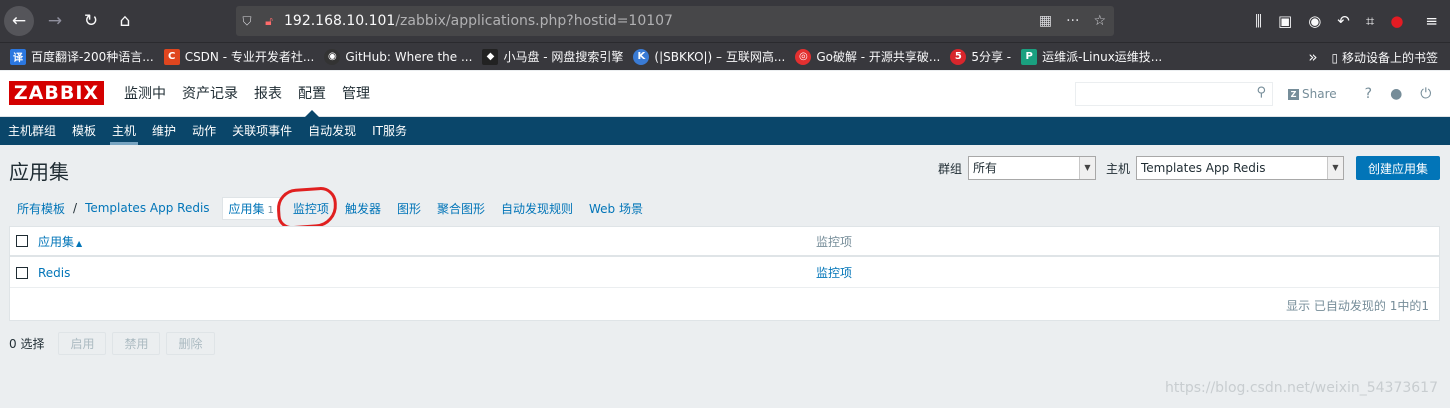 The width and height of the screenshot is (1450, 408). Describe the element at coordinates (1370, 21) in the screenshot. I see `screenshot-icon: ⌗` at that location.